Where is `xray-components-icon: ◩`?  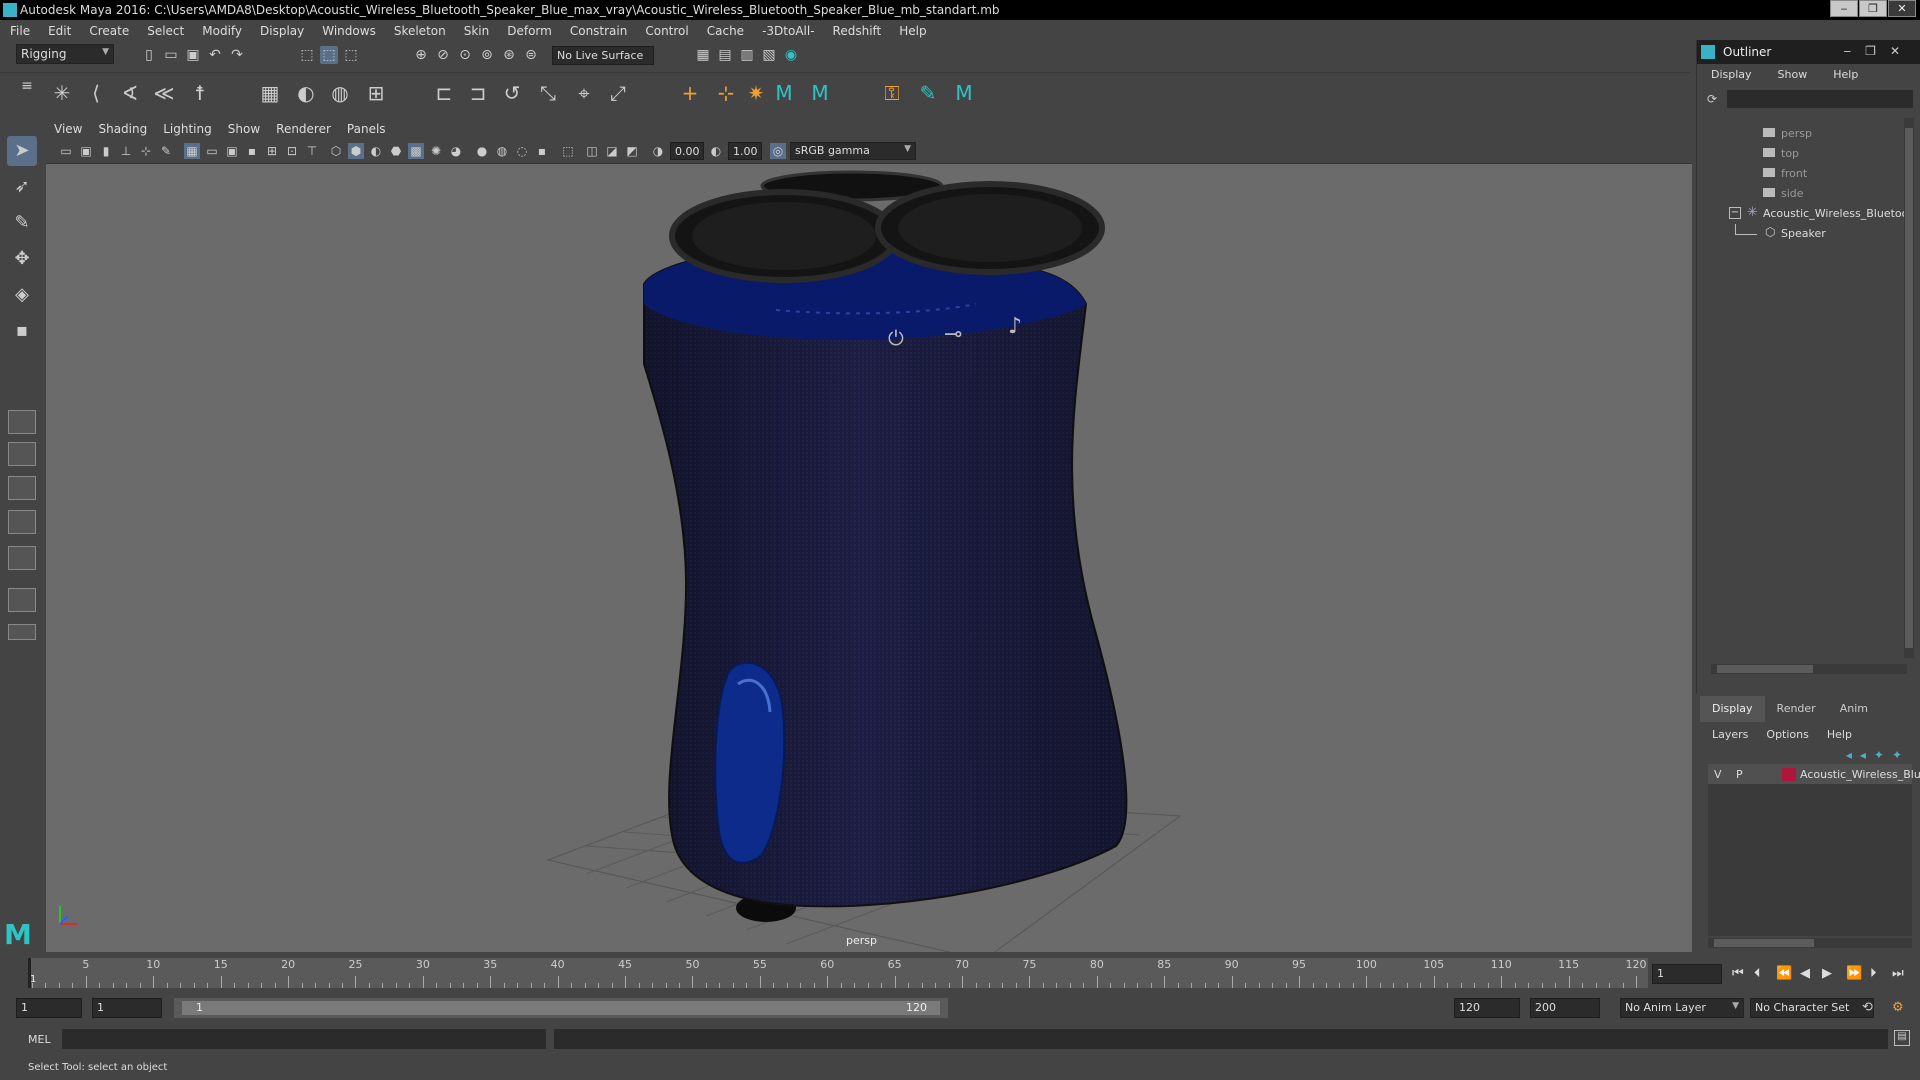
xray-components-icon: ◩ is located at coordinates (632, 151).